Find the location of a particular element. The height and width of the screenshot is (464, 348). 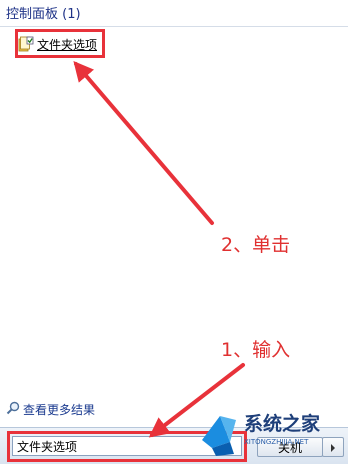

shutdown-button: 关机 is located at coordinates (290, 447).